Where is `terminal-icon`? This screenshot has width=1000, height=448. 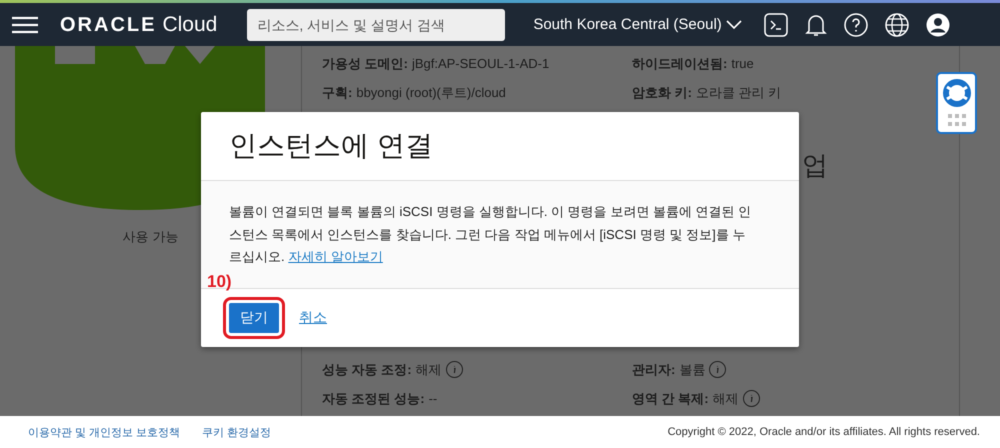 terminal-icon is located at coordinates (776, 24).